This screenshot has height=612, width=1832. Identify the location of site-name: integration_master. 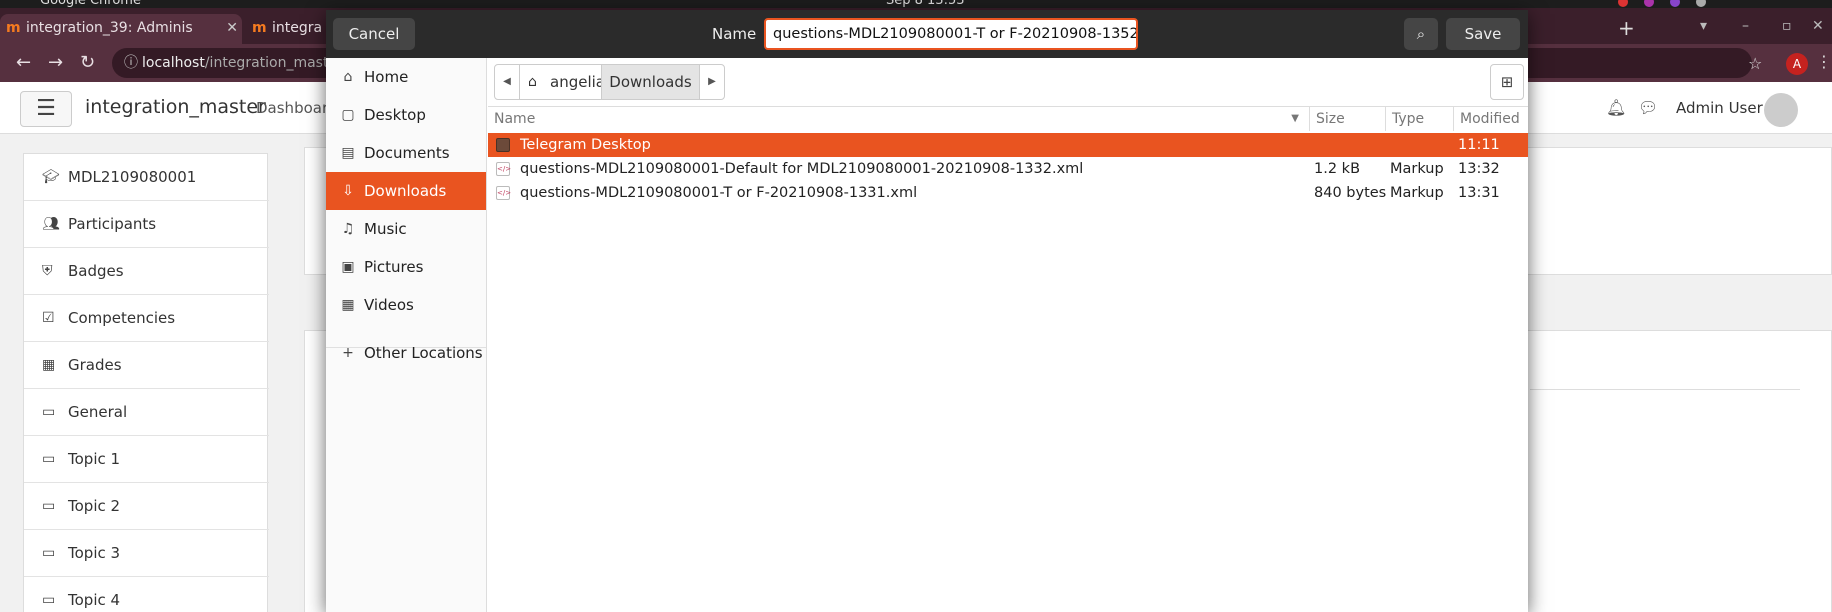
(175, 107).